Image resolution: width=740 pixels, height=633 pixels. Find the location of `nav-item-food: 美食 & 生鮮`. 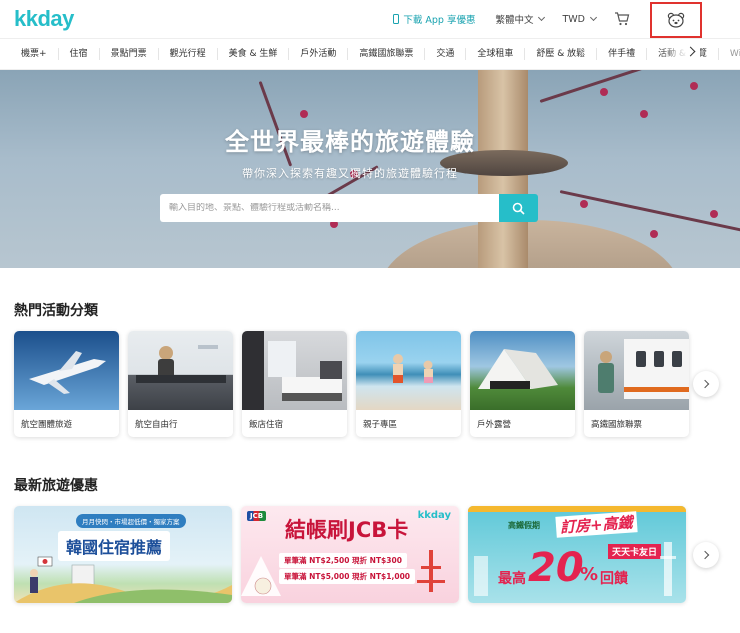

nav-item-food: 美食 & 生鮮 is located at coordinates (254, 54).